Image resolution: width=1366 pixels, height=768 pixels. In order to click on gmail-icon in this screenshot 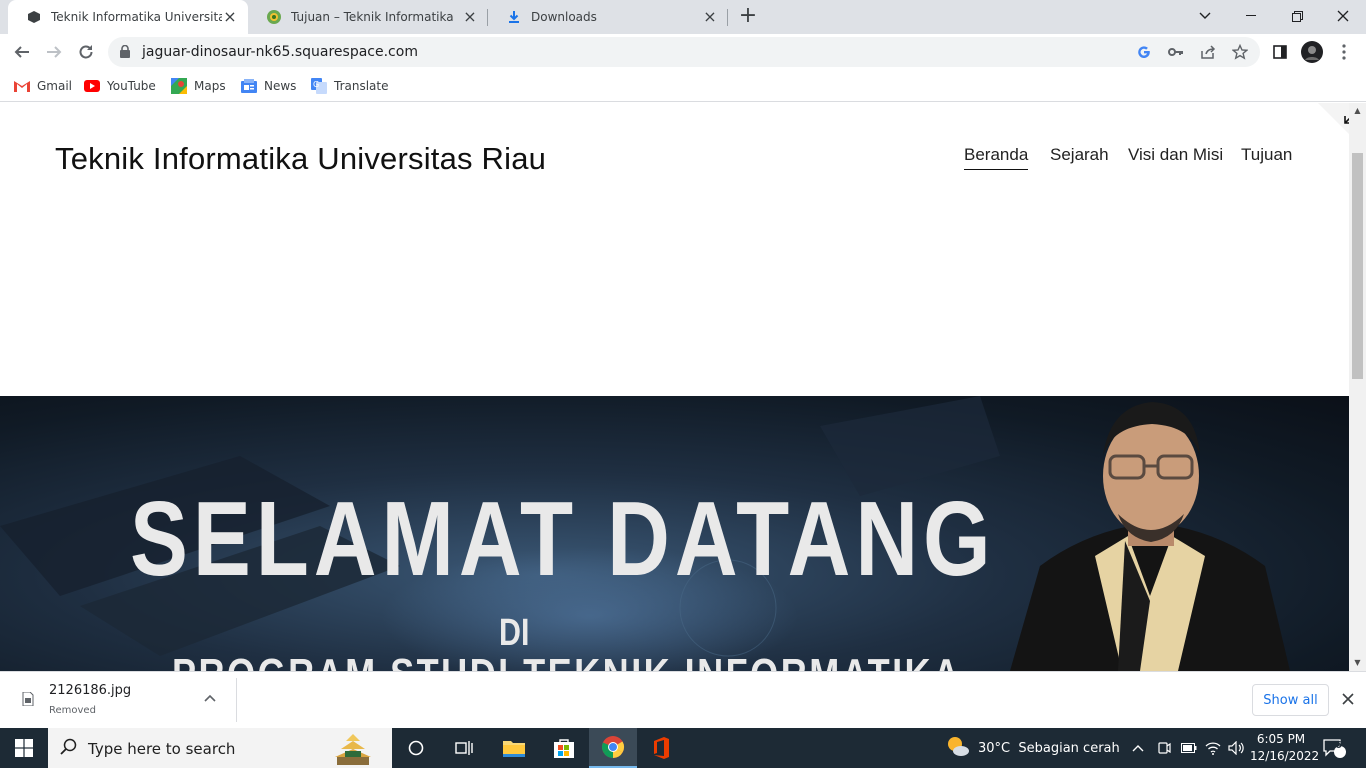, I will do `click(22, 86)`.